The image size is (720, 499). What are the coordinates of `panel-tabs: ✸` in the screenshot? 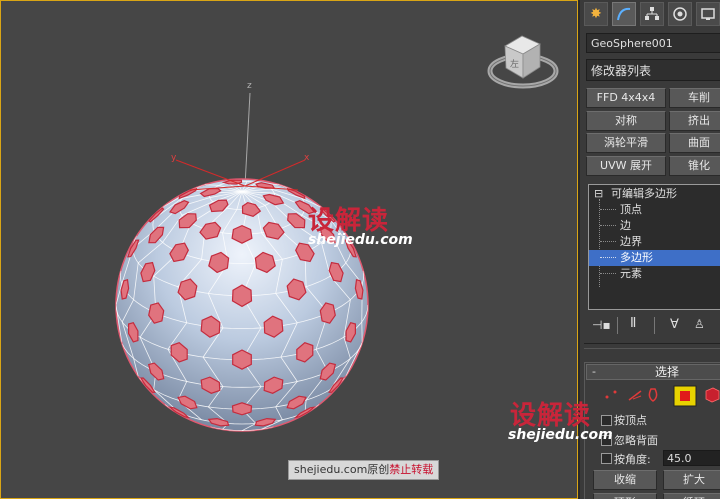 It's located at (652, 15).